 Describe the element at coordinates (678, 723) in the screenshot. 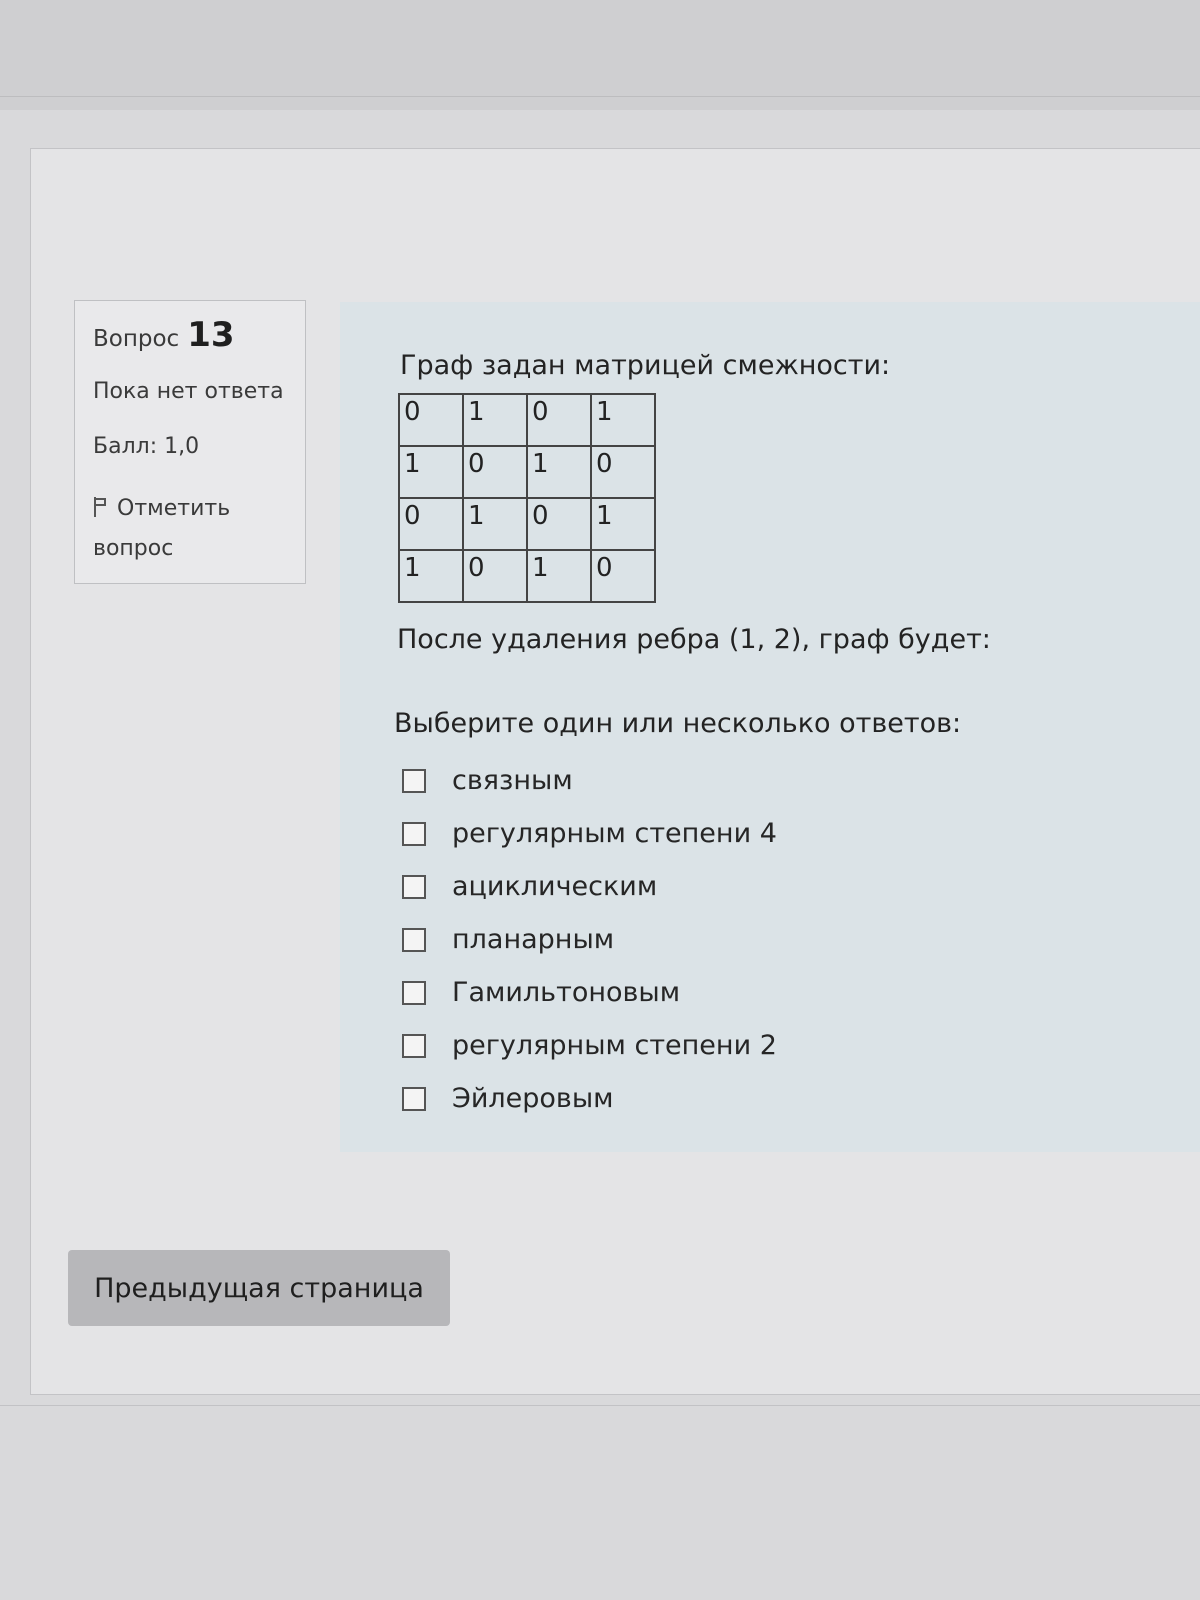

I see `answer-prompt: Выберите один или несколько ответов:` at that location.